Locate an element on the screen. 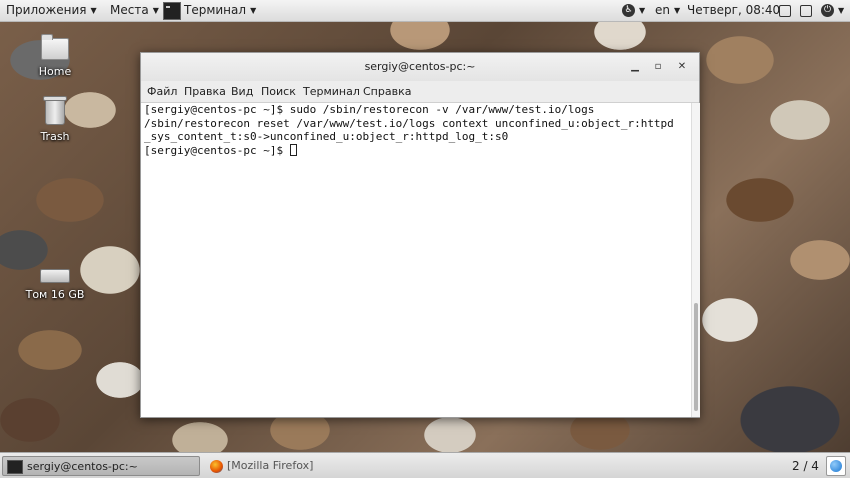  taskbar-item-terminal: sergiy@centos-pc:~ is located at coordinates (101, 466).